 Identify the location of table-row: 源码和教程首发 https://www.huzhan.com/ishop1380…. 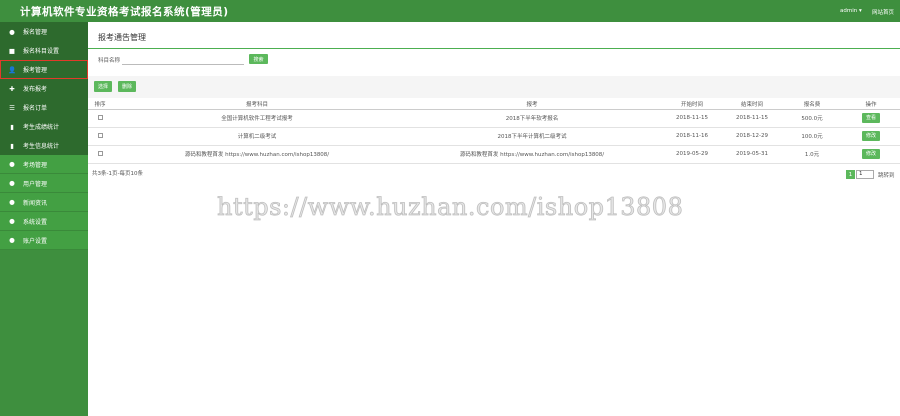
(494, 154).